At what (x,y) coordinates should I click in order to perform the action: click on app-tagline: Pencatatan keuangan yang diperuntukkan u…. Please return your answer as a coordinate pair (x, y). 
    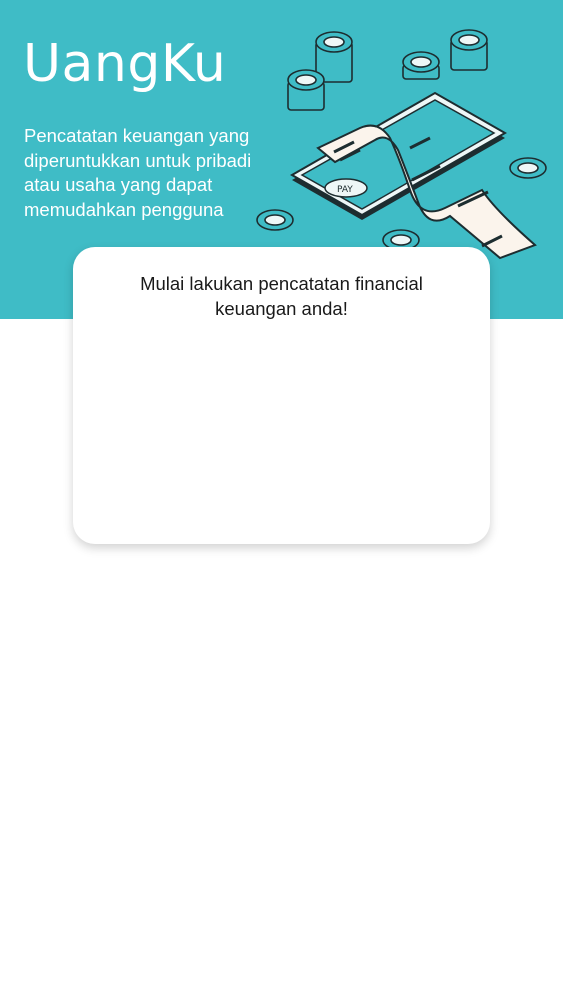
    Looking at the image, I should click on (138, 172).